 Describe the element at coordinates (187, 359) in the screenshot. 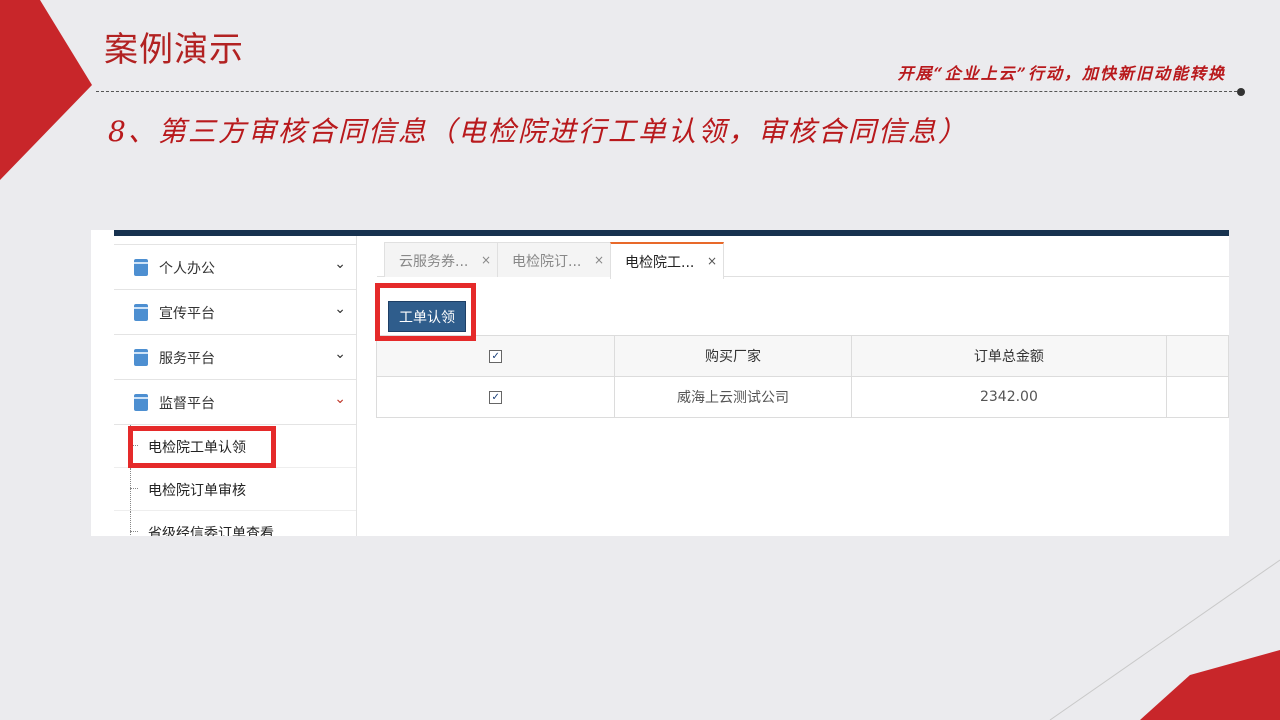

I see `menu-label: 服务平台` at that location.